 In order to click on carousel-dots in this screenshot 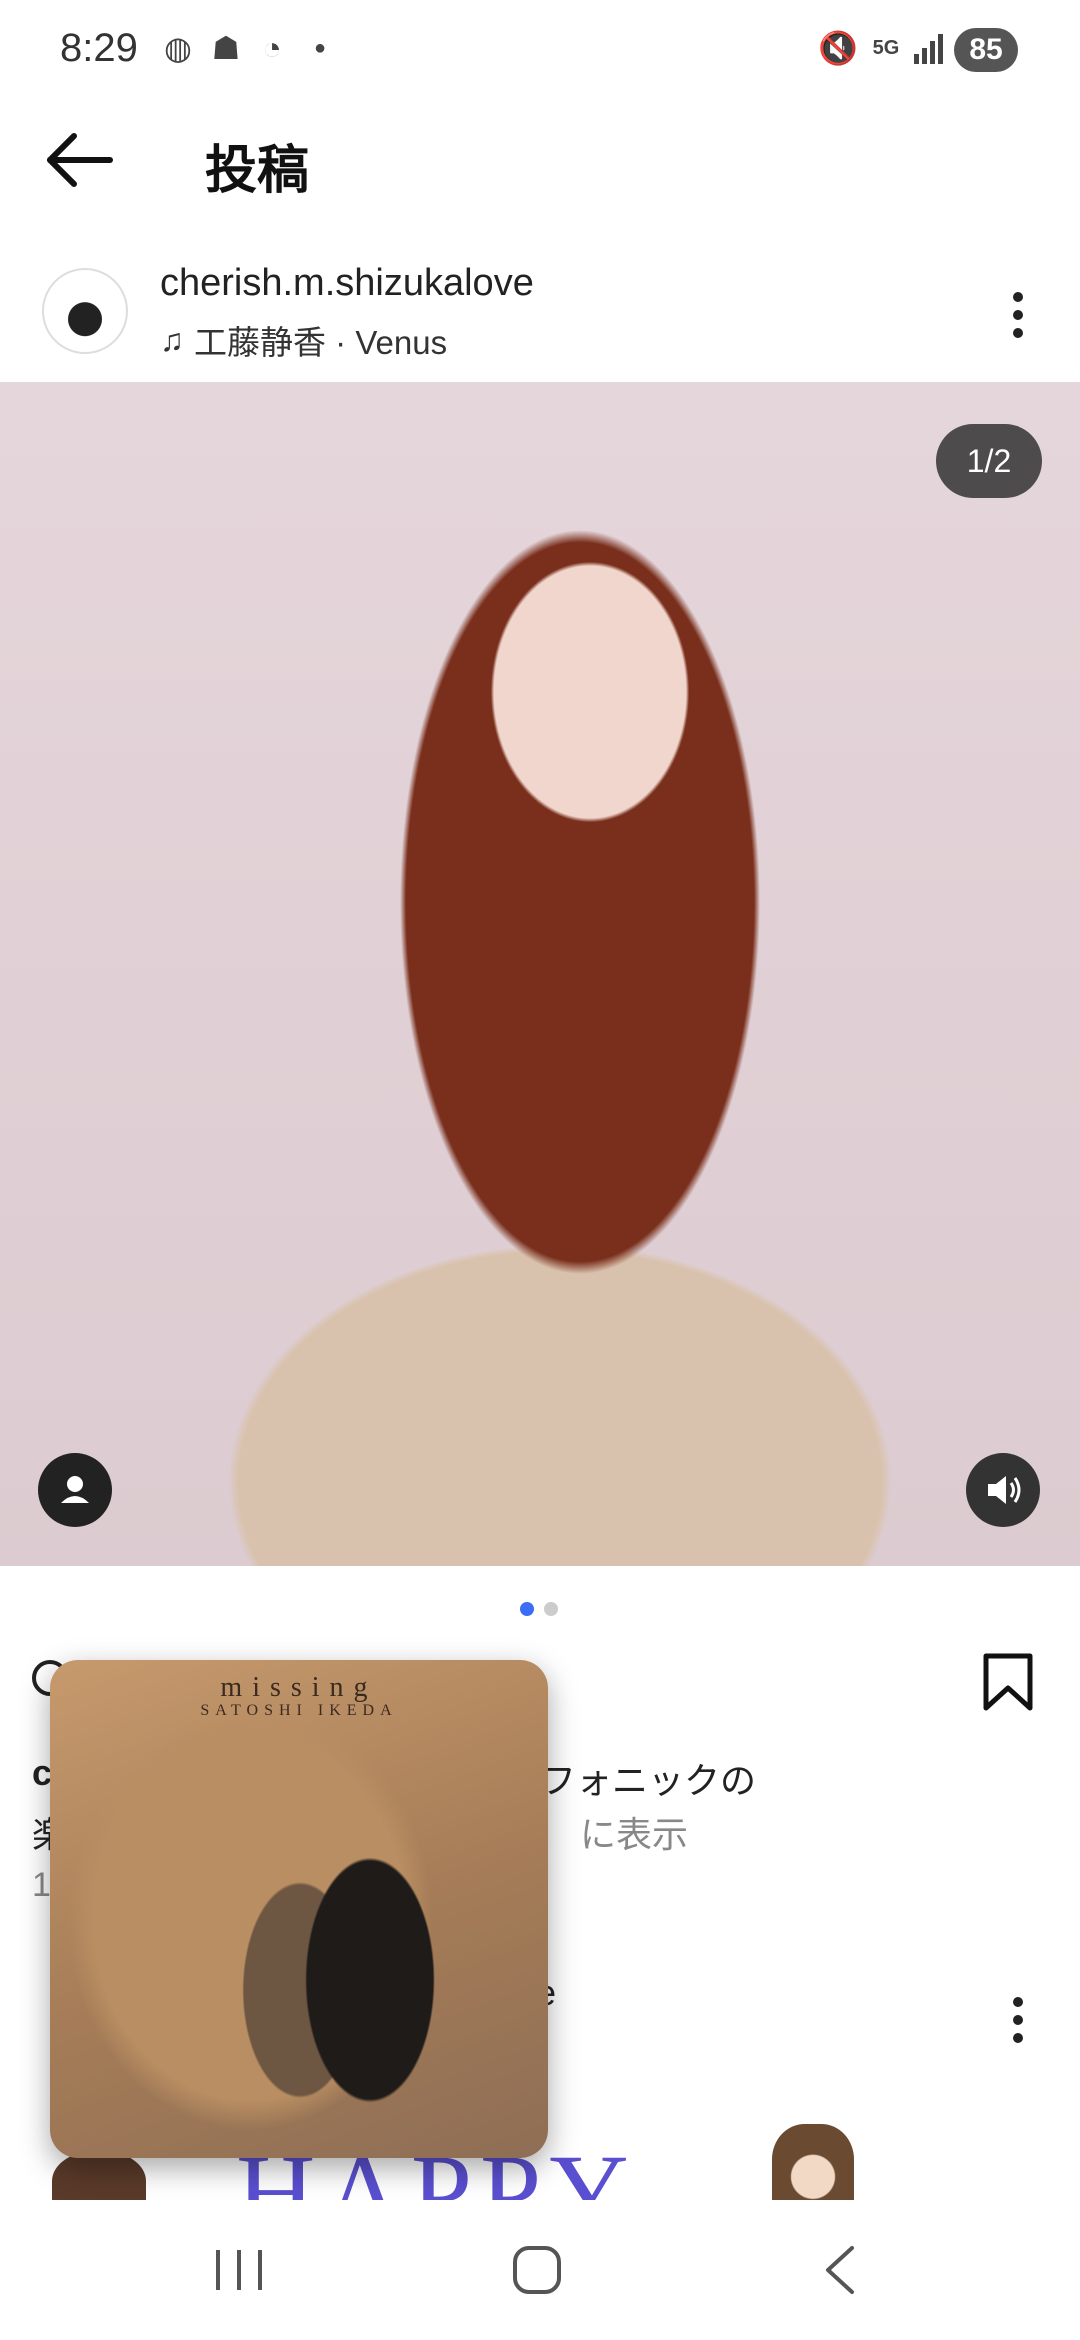, I will do `click(539, 1609)`.